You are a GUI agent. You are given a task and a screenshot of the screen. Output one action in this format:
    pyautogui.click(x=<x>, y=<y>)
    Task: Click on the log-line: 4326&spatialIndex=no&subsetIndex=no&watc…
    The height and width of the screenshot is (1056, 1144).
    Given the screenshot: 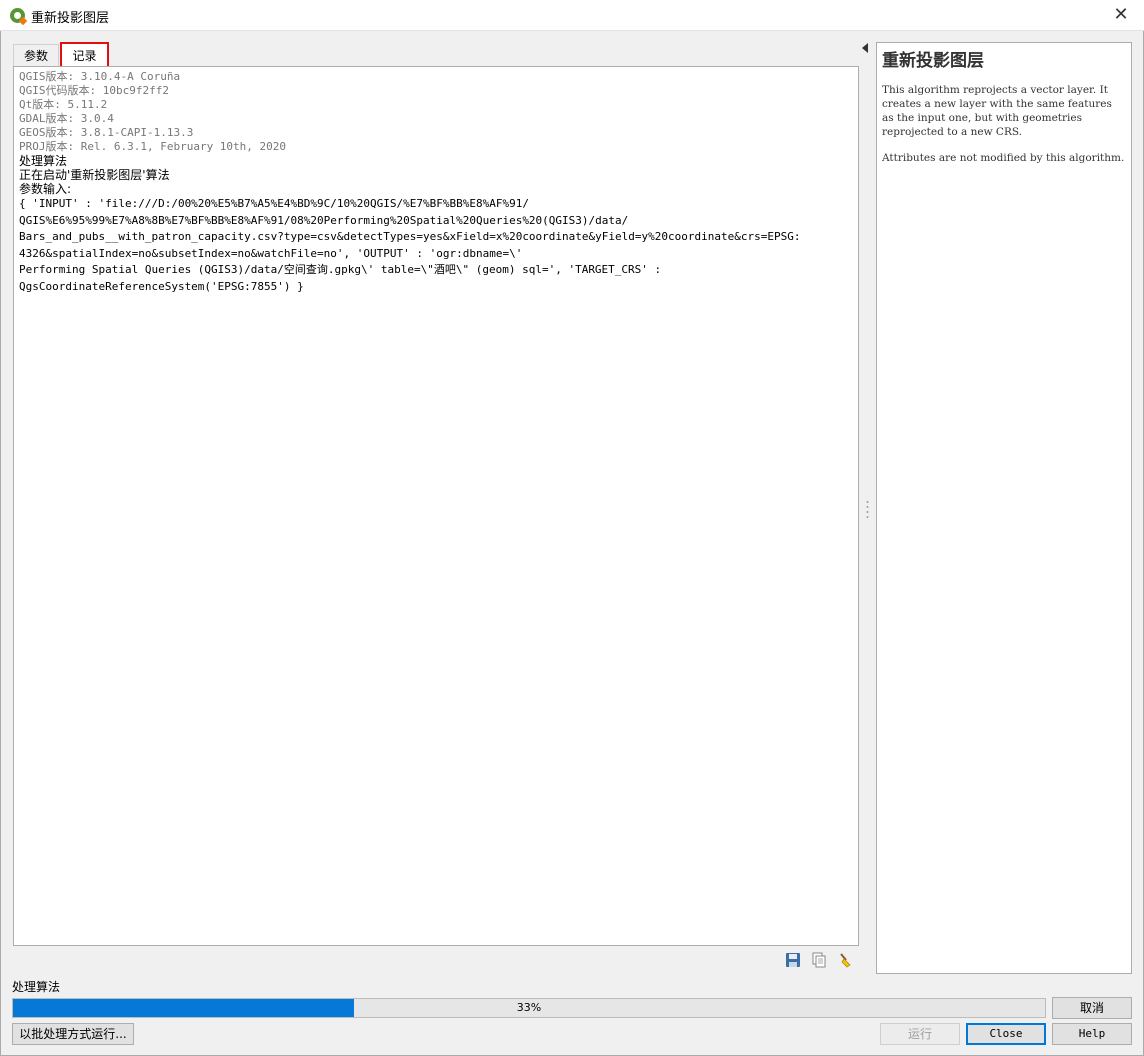 What is the action you would take?
    pyautogui.click(x=271, y=253)
    